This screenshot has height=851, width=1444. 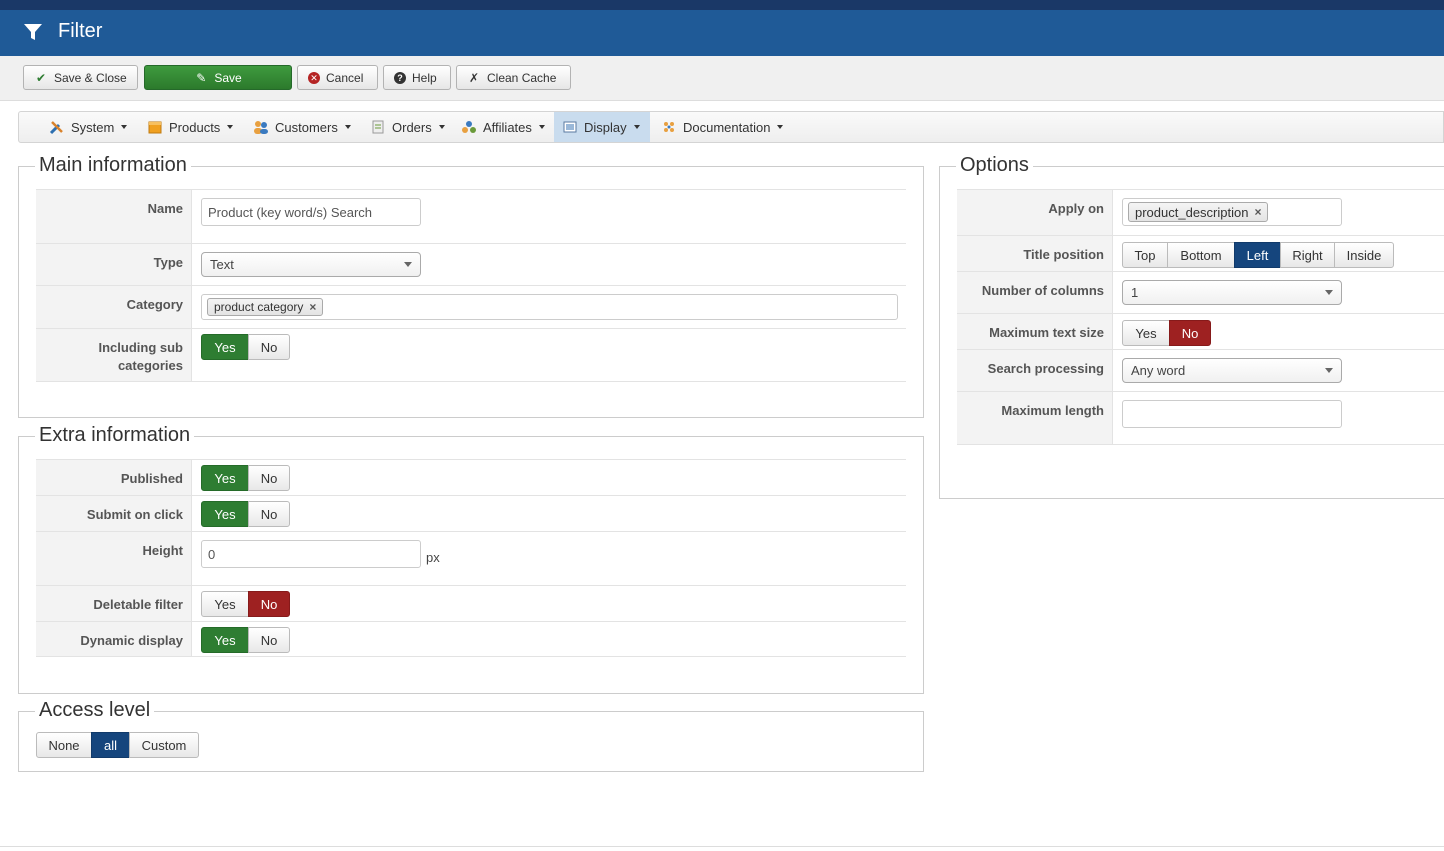 What do you see at coordinates (314, 77) in the screenshot?
I see `cancel-icon: ✕` at bounding box center [314, 77].